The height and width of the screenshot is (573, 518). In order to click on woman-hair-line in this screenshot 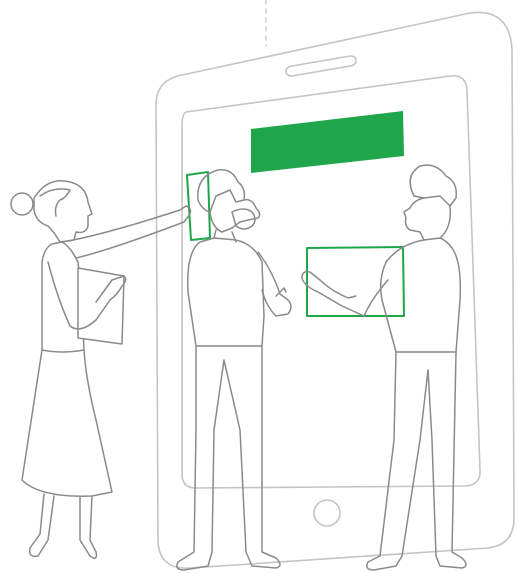, I will do `click(55, 202)`.